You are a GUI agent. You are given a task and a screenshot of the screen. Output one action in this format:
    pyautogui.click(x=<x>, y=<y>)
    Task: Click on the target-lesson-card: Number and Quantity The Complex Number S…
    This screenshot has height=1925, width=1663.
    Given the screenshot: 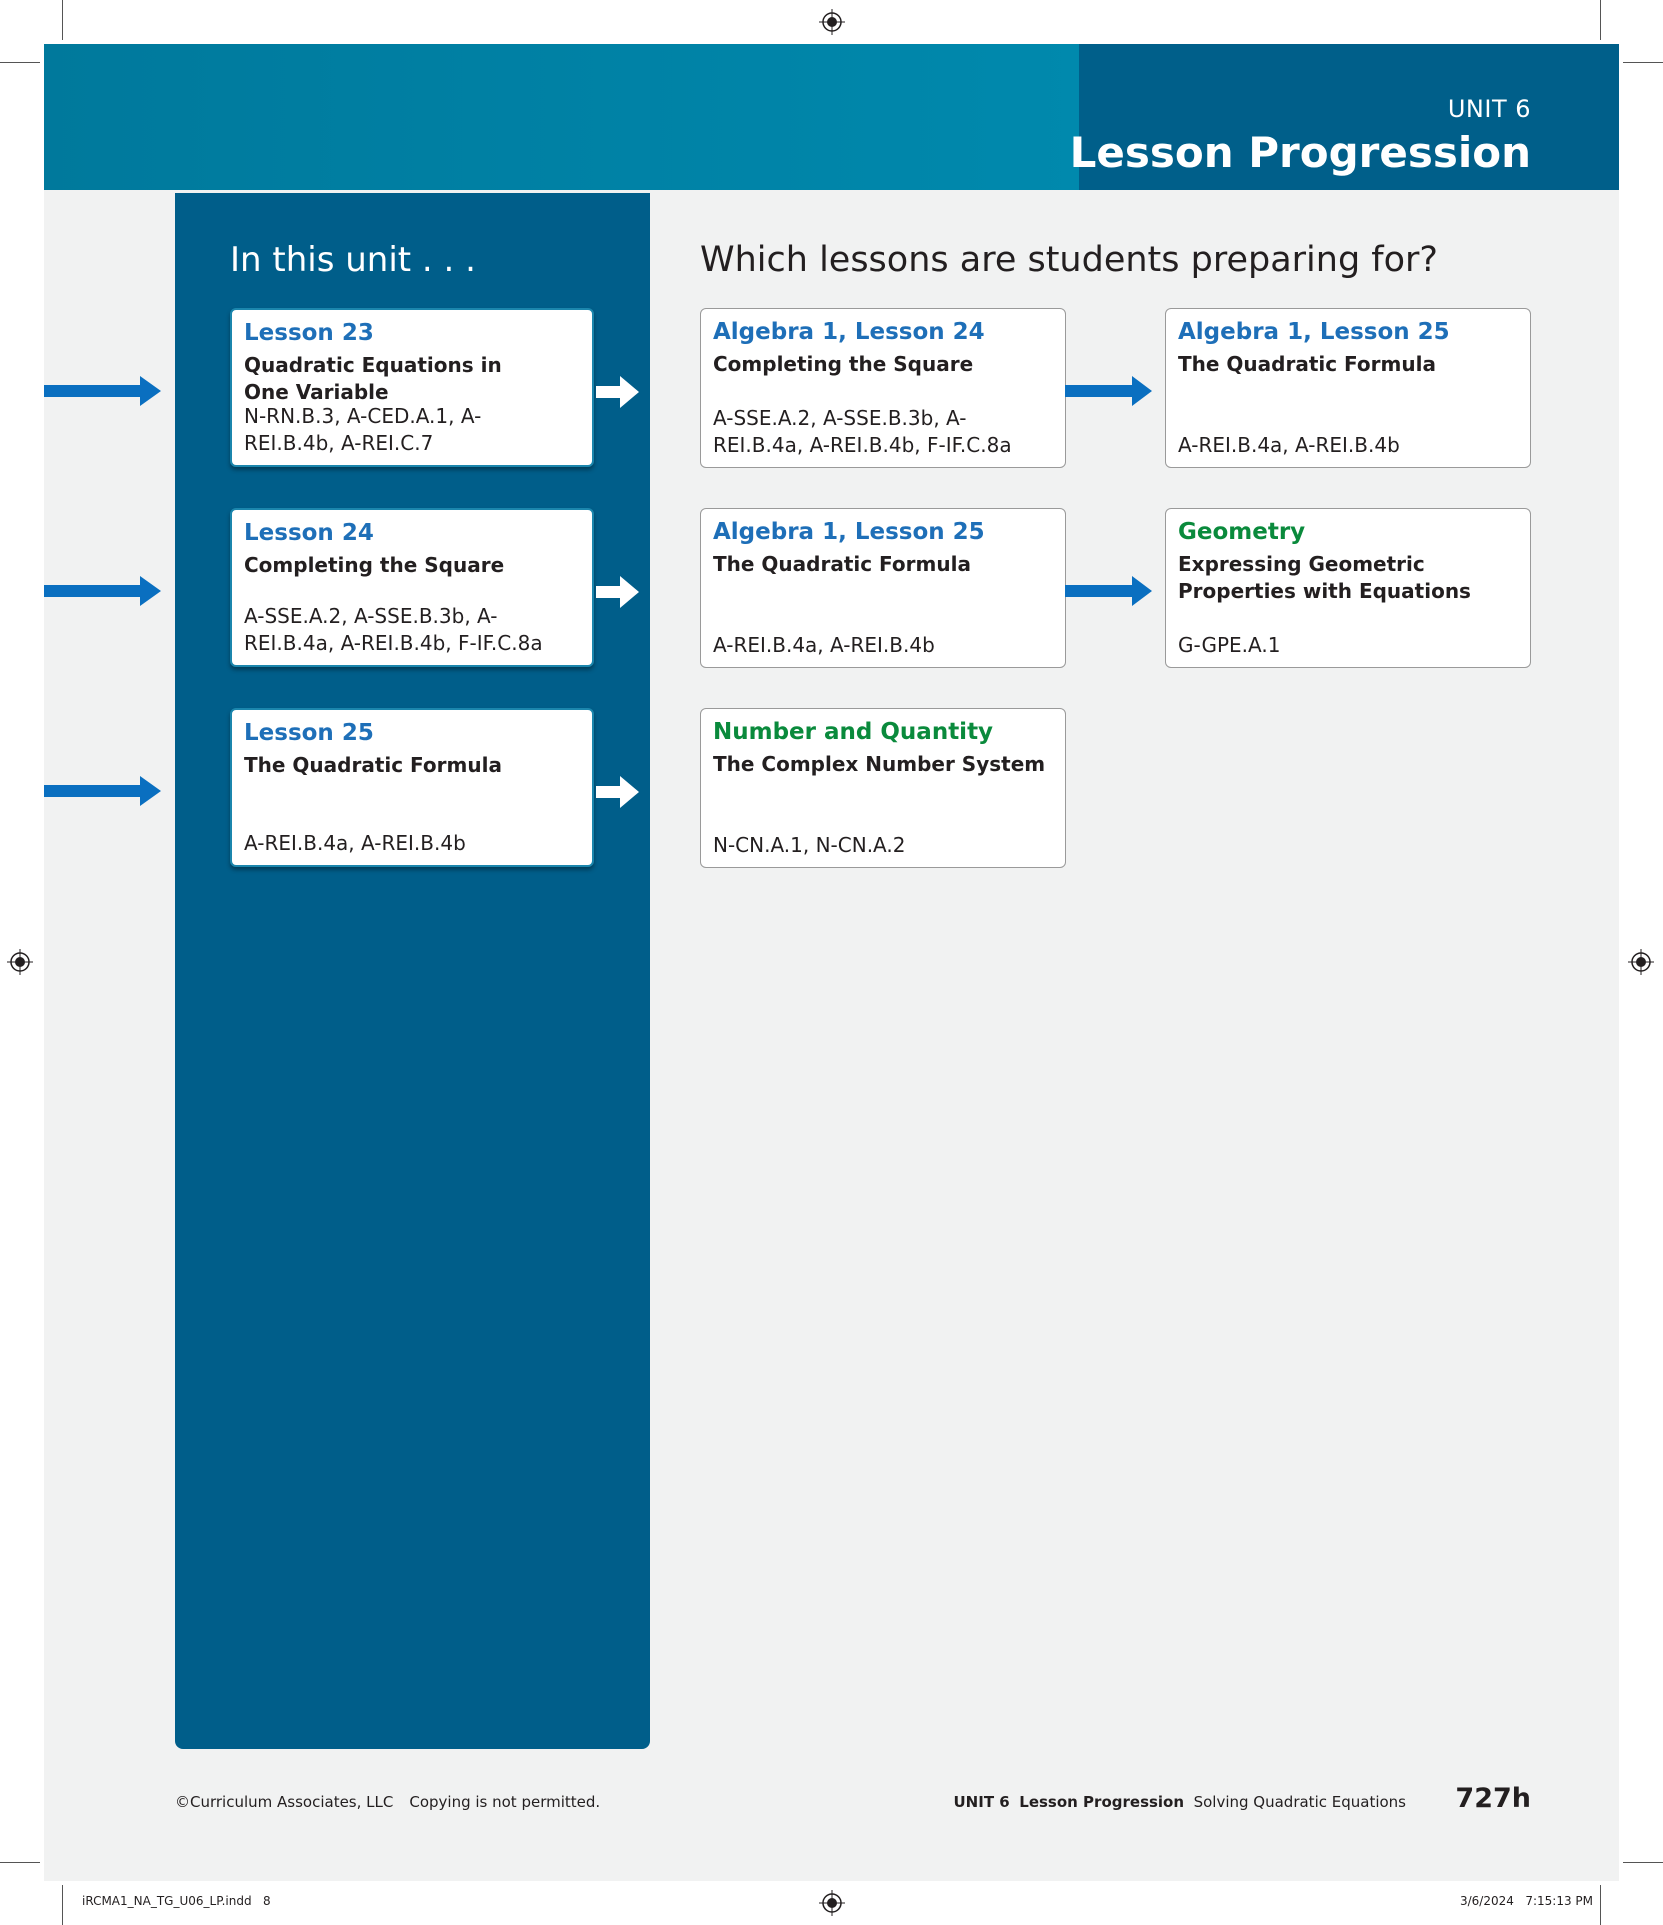 What is the action you would take?
    pyautogui.click(x=883, y=788)
    